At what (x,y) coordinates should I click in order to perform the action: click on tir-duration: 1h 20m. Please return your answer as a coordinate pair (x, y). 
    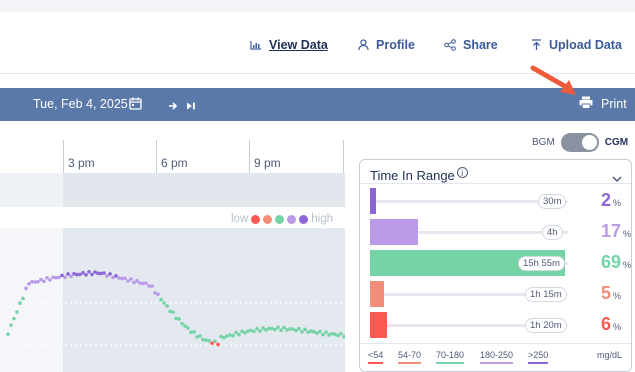
    Looking at the image, I should click on (546, 325).